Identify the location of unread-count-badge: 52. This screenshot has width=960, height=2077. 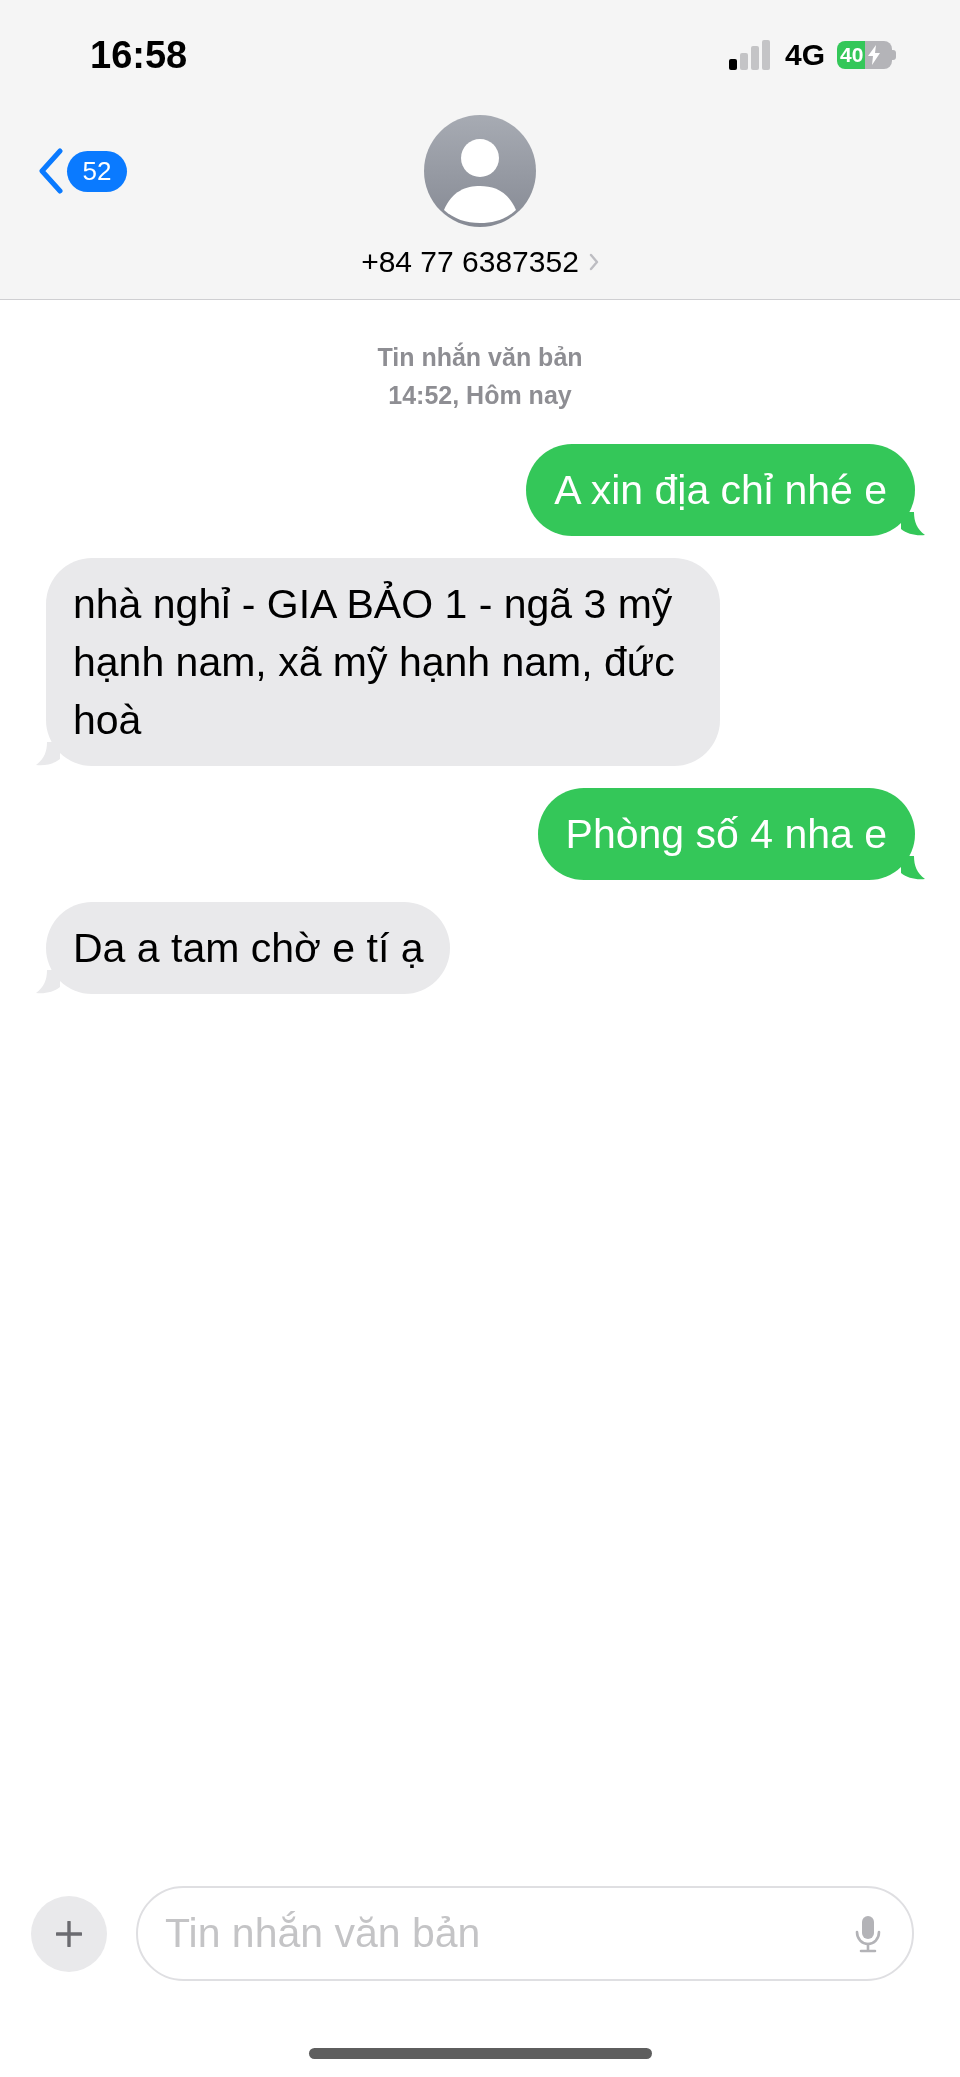
(97, 171).